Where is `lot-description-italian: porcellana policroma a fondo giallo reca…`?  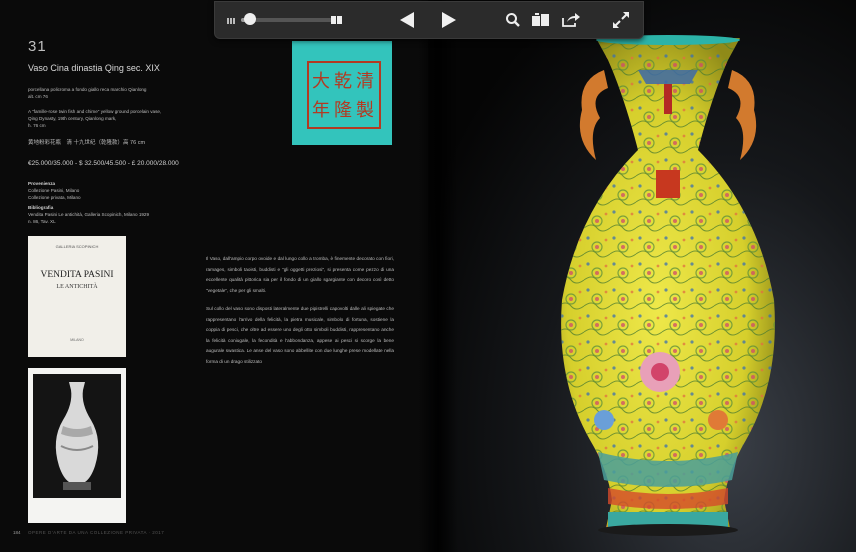 lot-description-italian: porcellana policroma a fondo giallo reca… is located at coordinates (118, 93).